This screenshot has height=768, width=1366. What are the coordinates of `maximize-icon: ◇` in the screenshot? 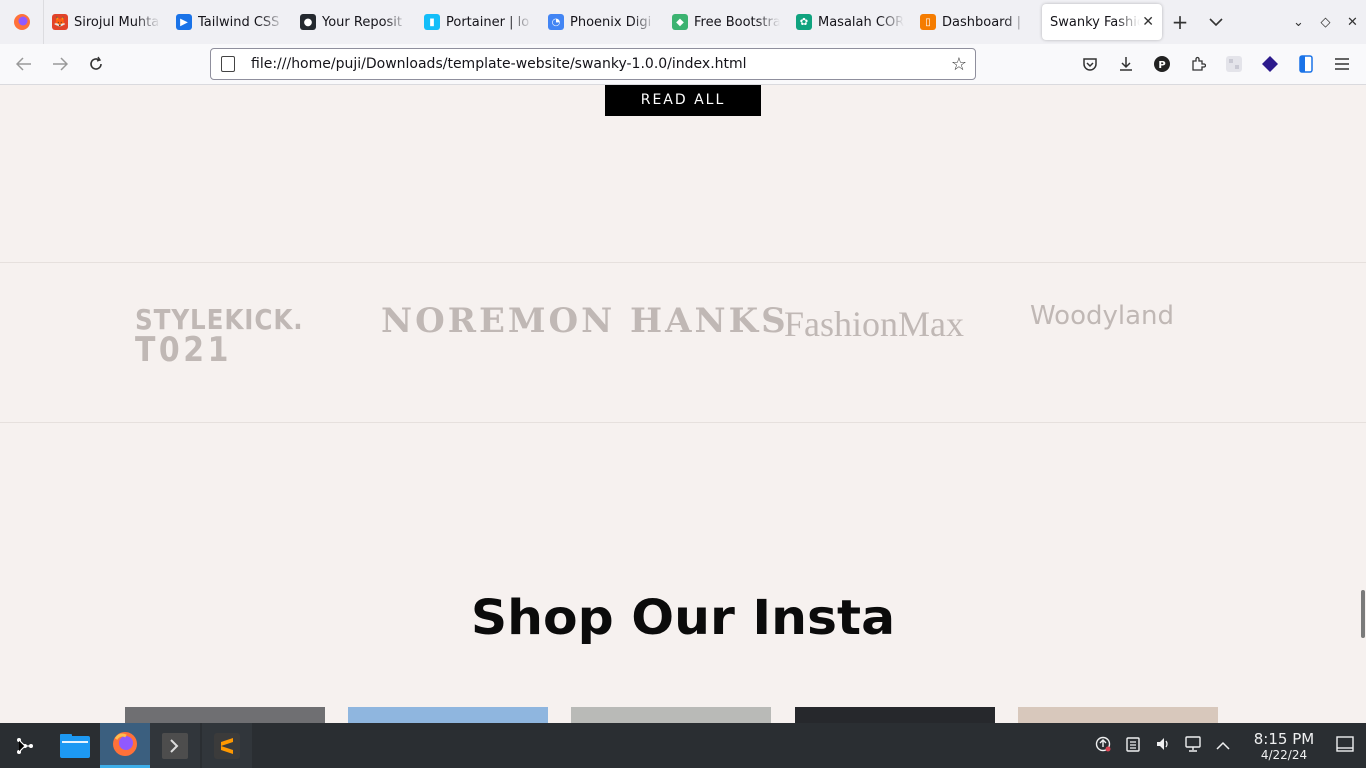 It's located at (1325, 22).